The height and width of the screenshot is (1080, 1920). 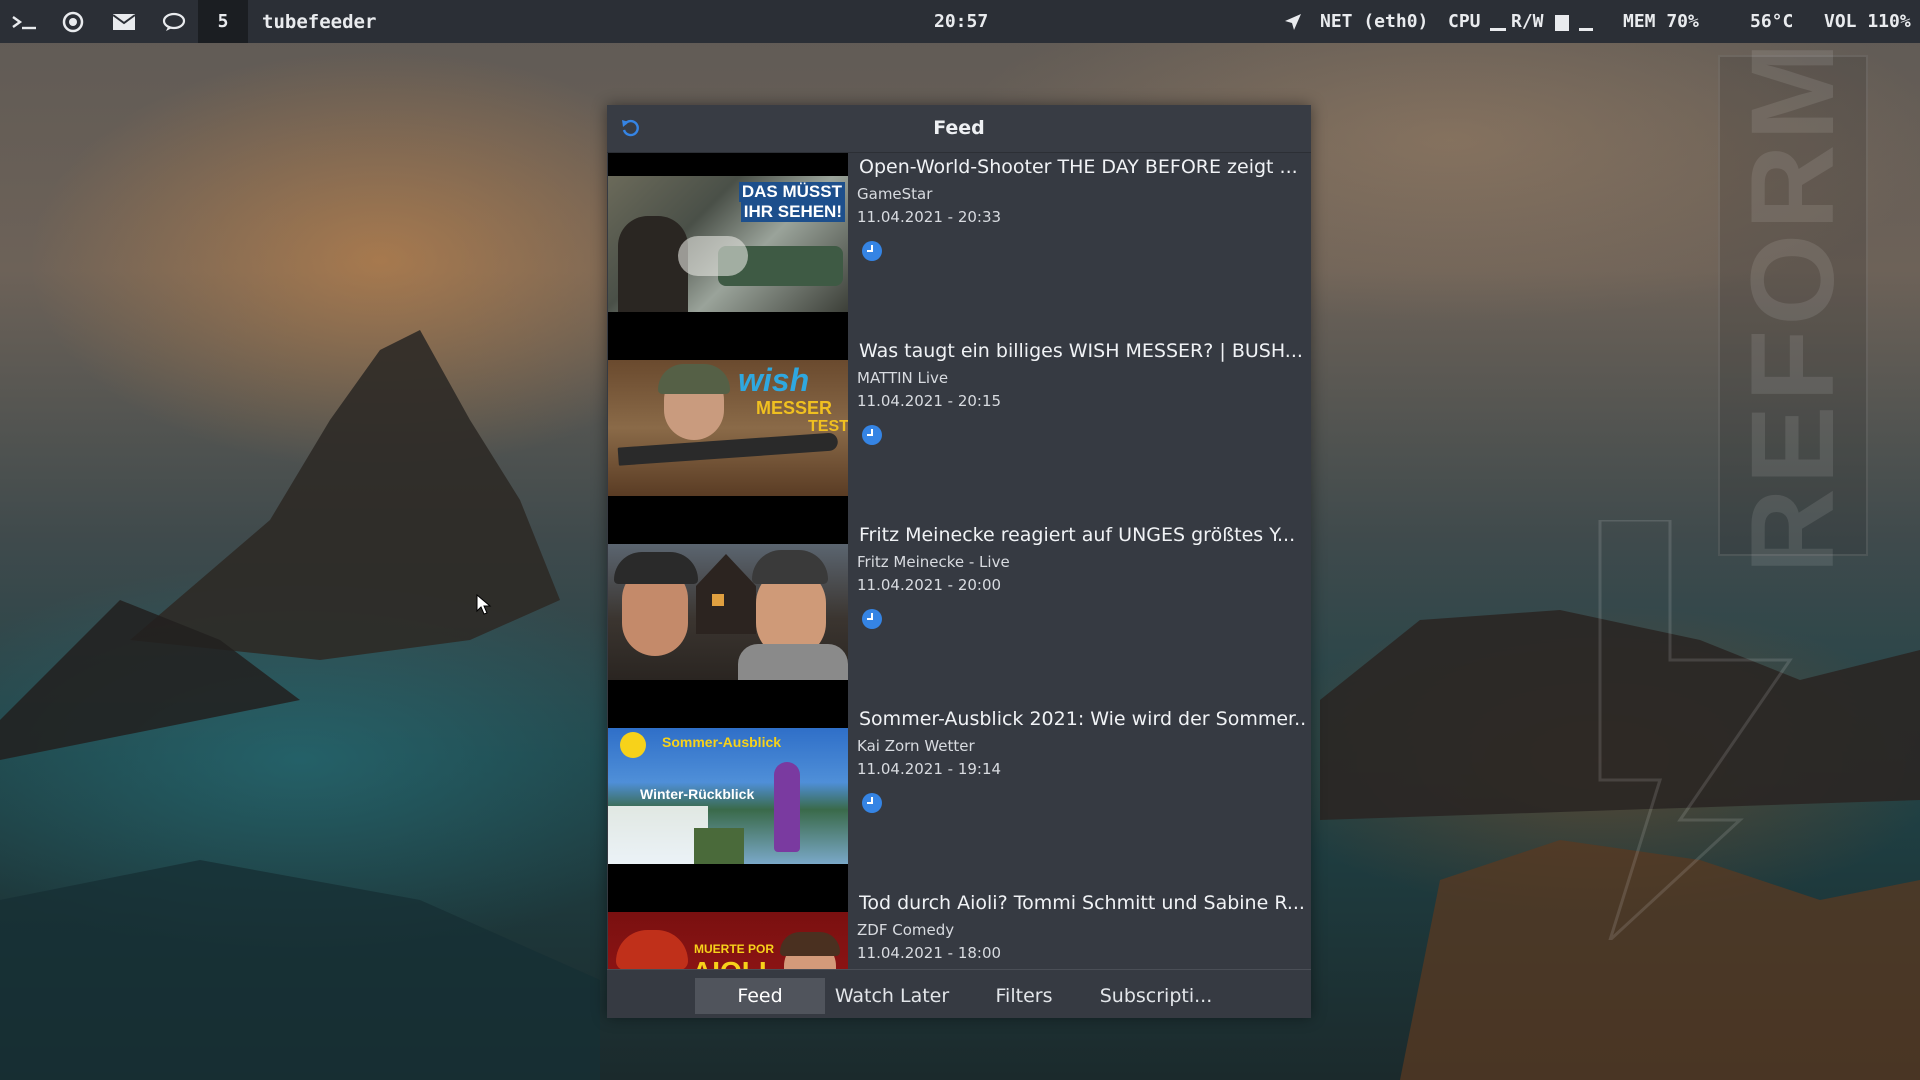 What do you see at coordinates (828, 426) in the screenshot?
I see `thumbnail-text: TEST` at bounding box center [828, 426].